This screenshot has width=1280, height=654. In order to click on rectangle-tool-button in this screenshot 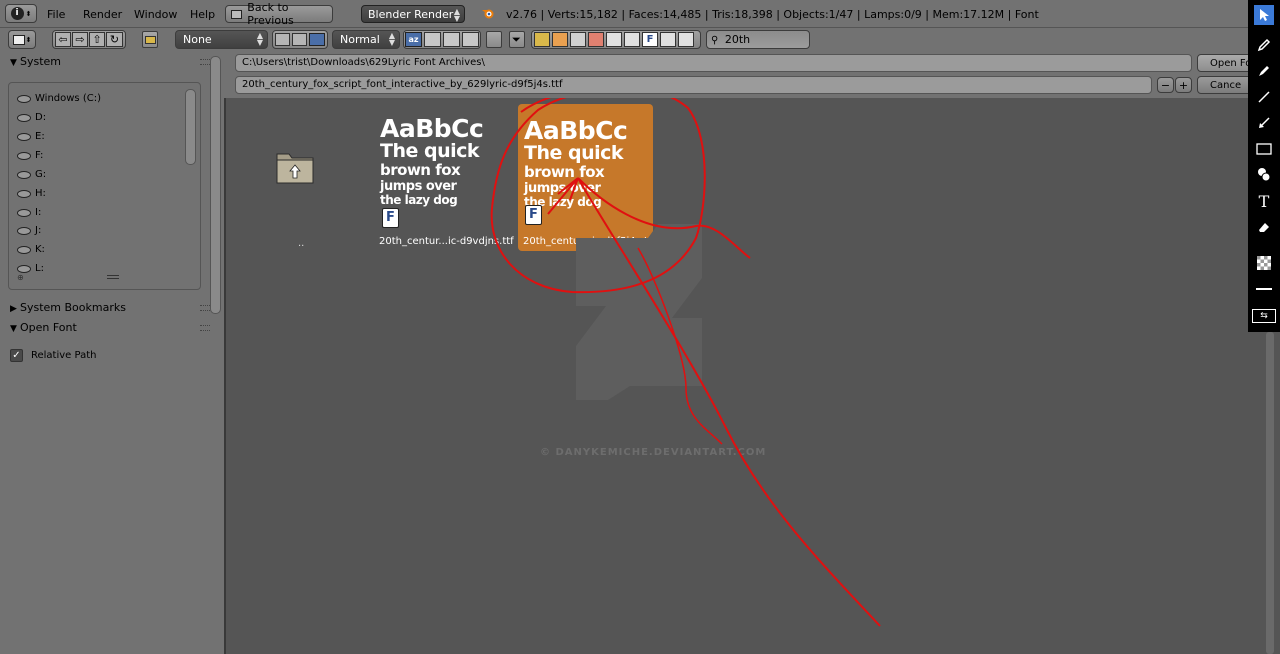, I will do `click(1264, 149)`.